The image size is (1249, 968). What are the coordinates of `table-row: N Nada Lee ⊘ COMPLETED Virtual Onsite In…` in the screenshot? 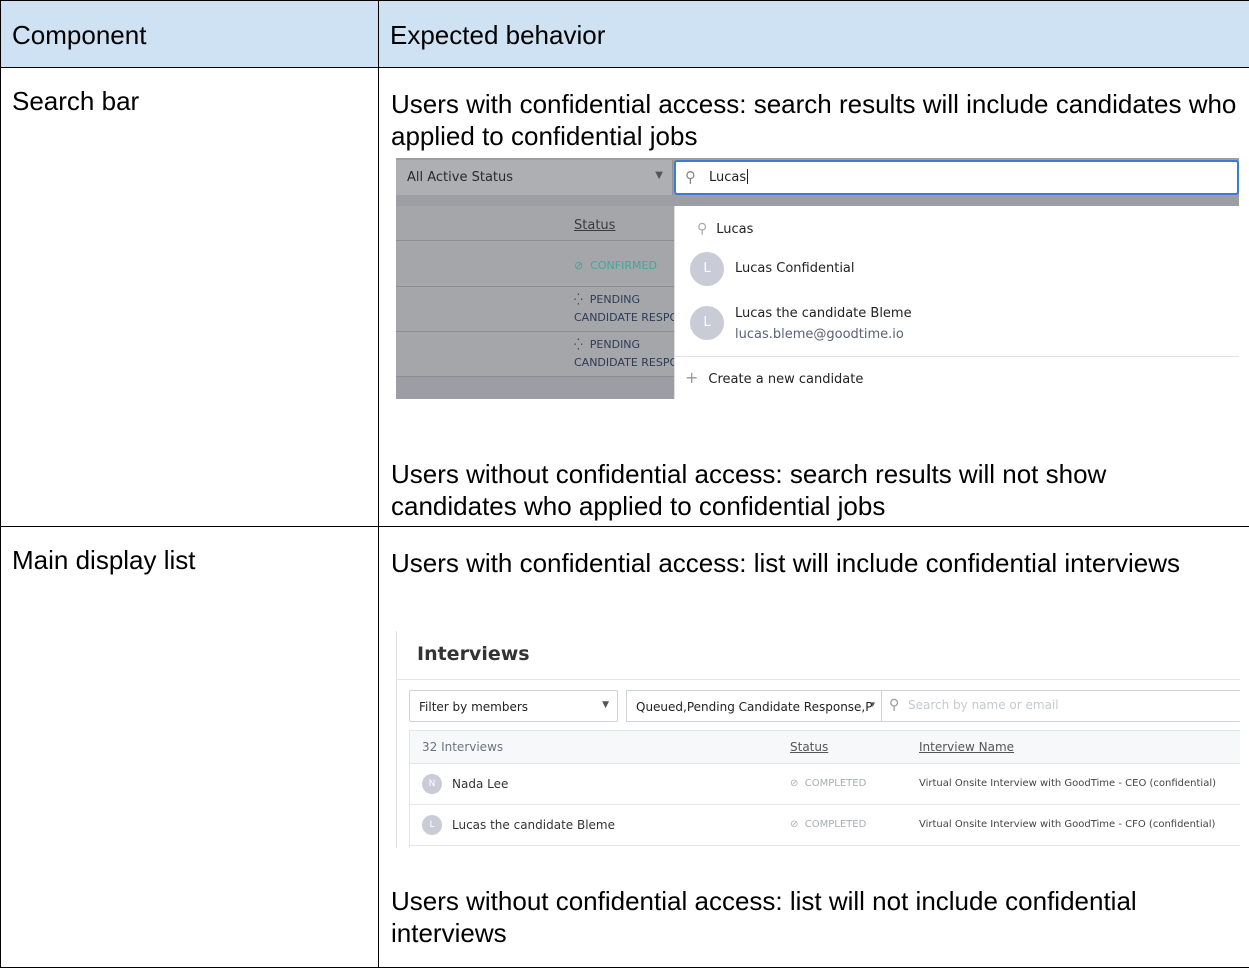 It's located at (825, 784).